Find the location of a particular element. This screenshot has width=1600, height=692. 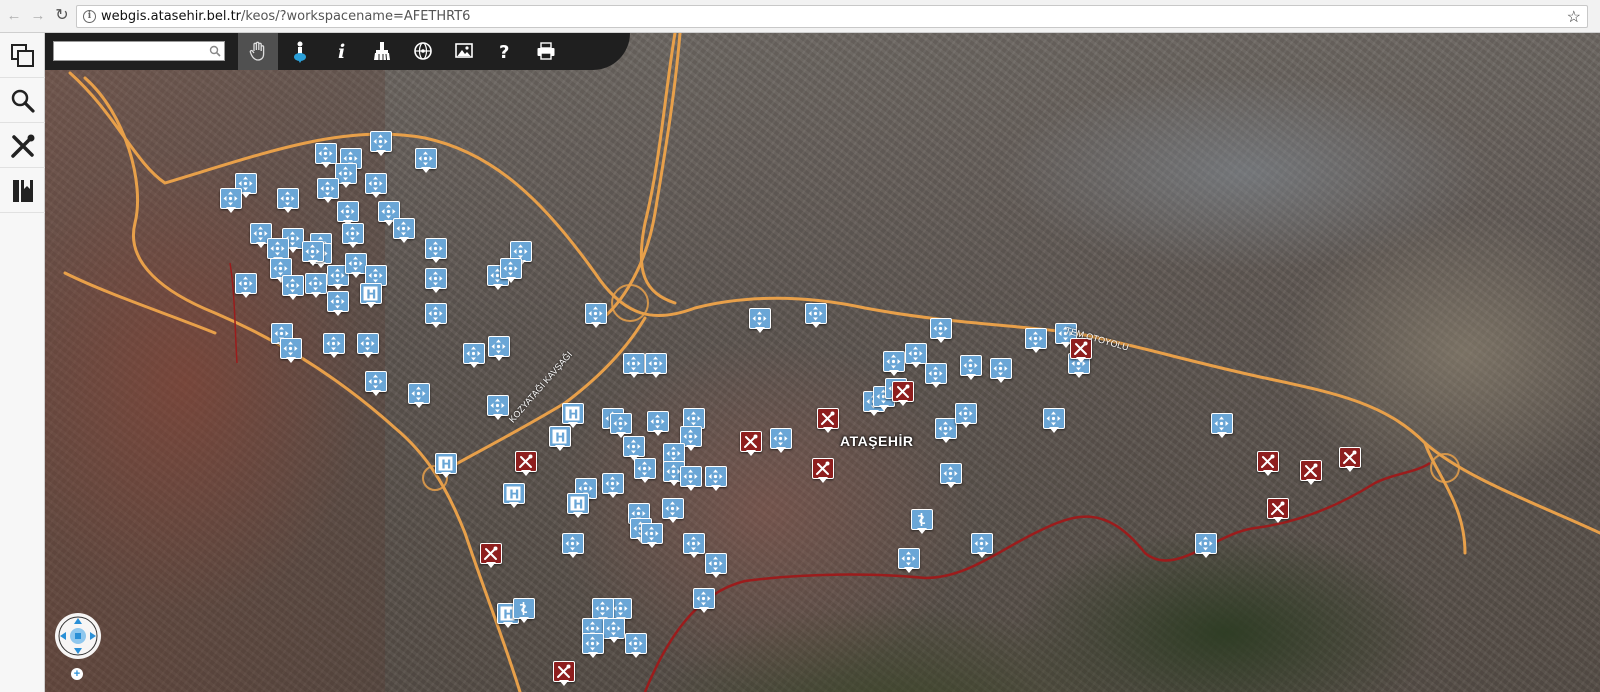

clear-button is located at coordinates (382, 51).